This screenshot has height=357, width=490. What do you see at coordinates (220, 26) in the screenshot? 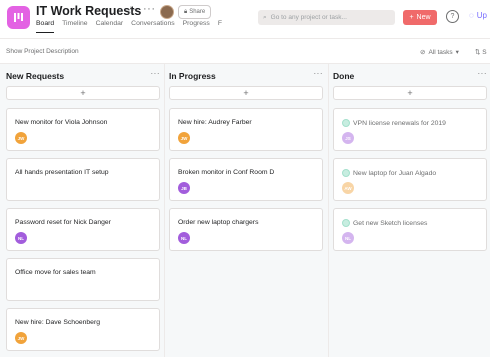
I see `tab-files: F` at bounding box center [220, 26].